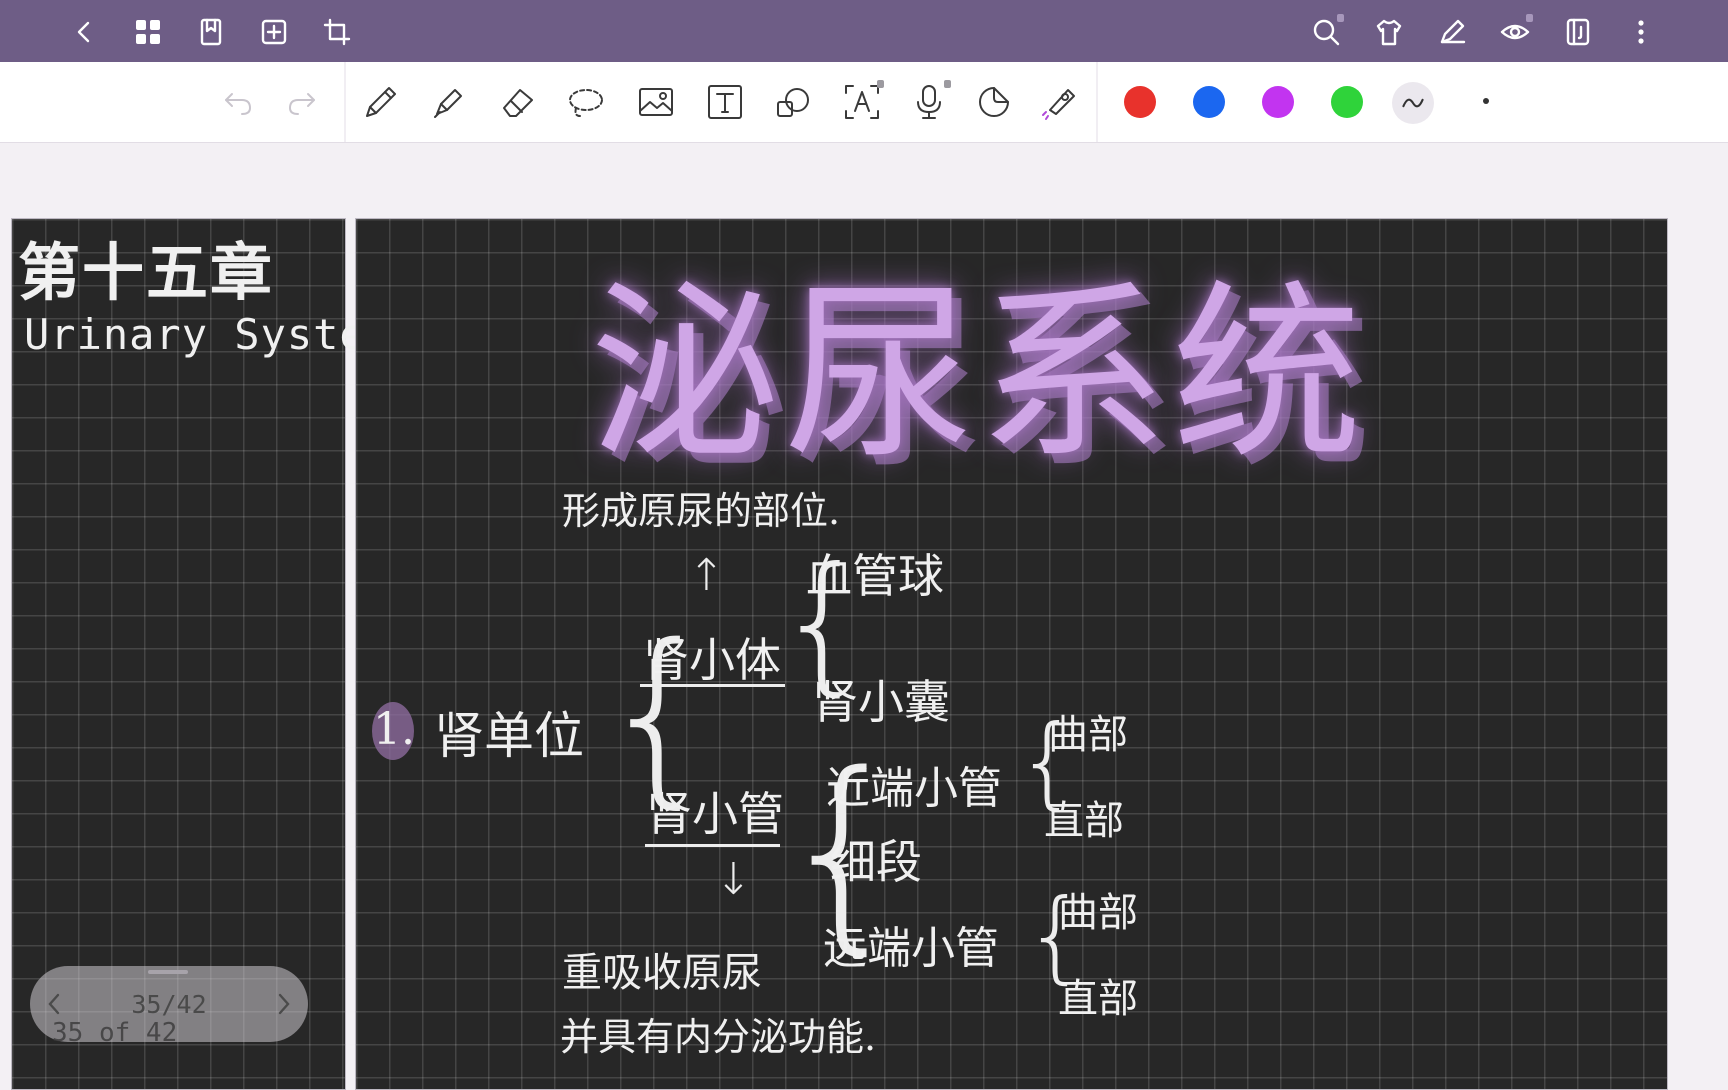 This screenshot has width=1728, height=1090. Describe the element at coordinates (509, 736) in the screenshot. I see `root-node: 肾单位` at that location.